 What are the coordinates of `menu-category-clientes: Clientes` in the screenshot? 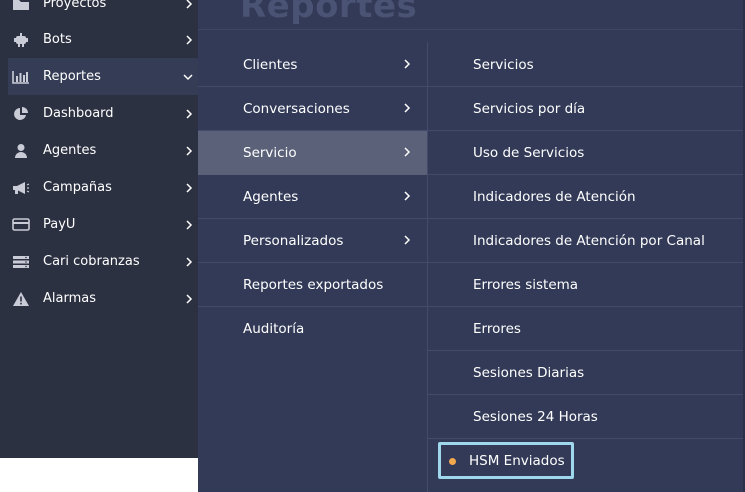 It's located at (312, 65).